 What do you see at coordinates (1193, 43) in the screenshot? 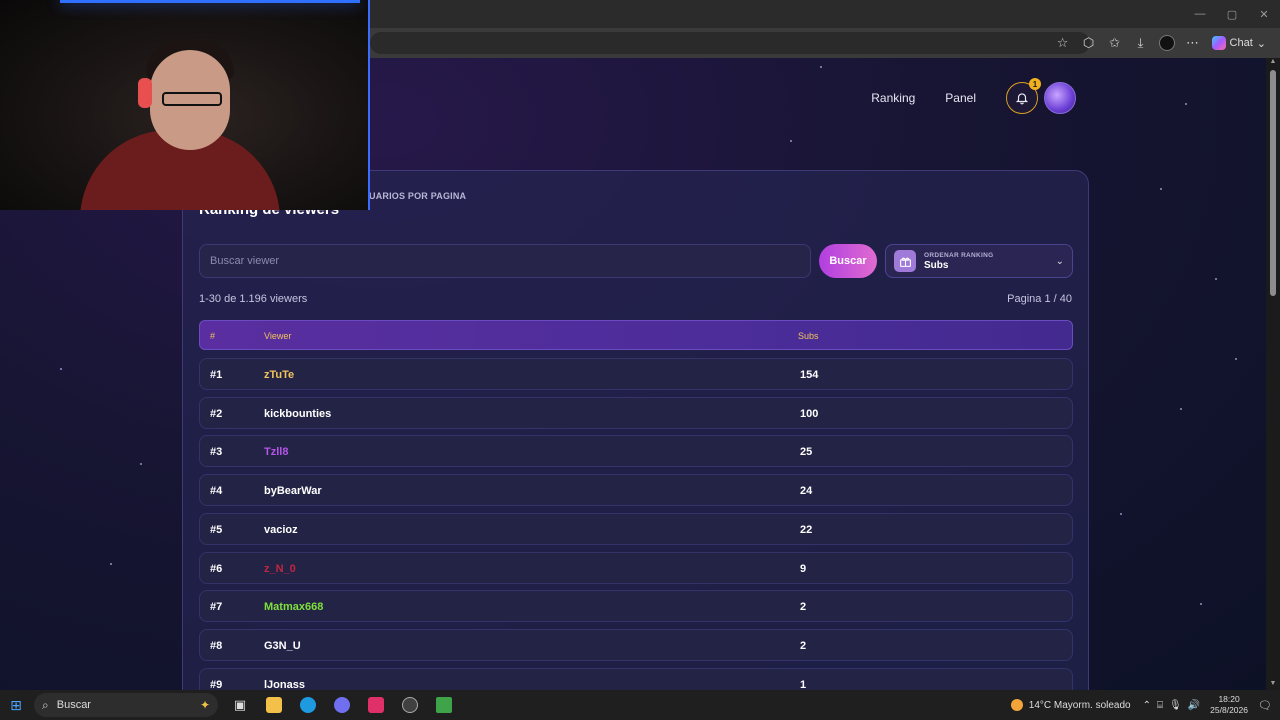
I see `more-options-icon: ⋯` at bounding box center [1193, 43].